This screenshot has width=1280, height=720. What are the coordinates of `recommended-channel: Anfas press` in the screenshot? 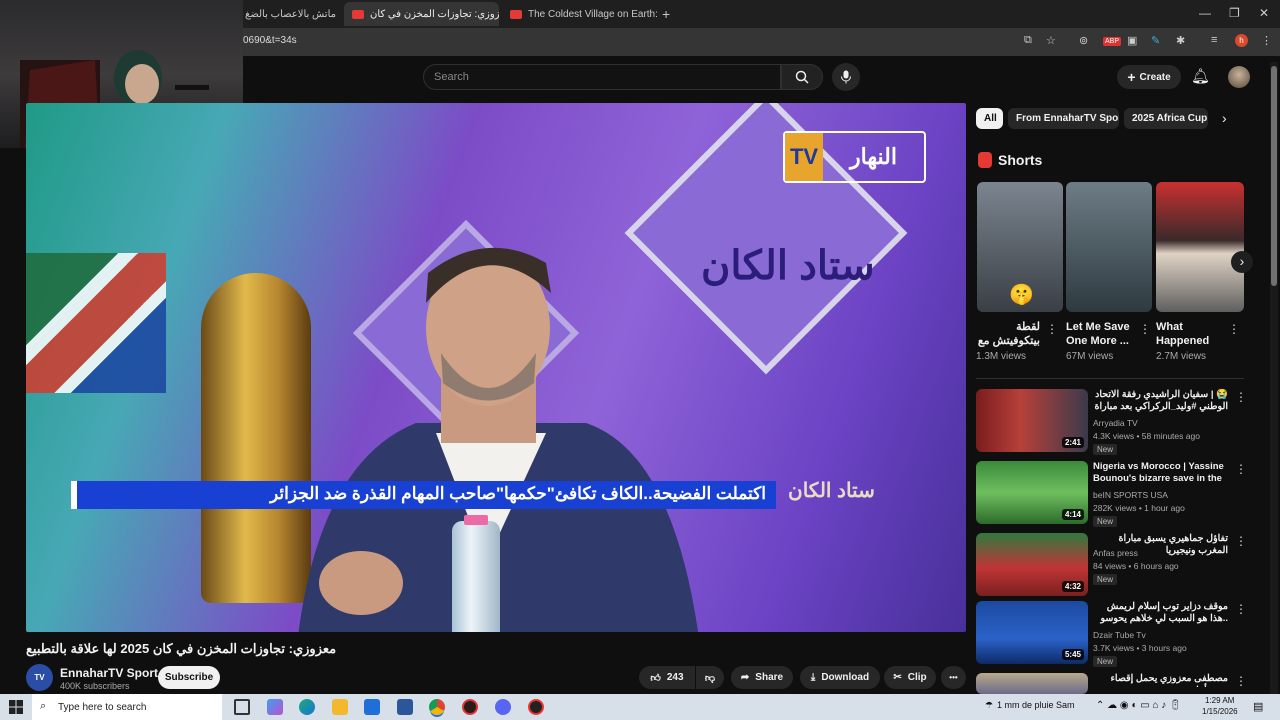 It's located at (1115, 553).